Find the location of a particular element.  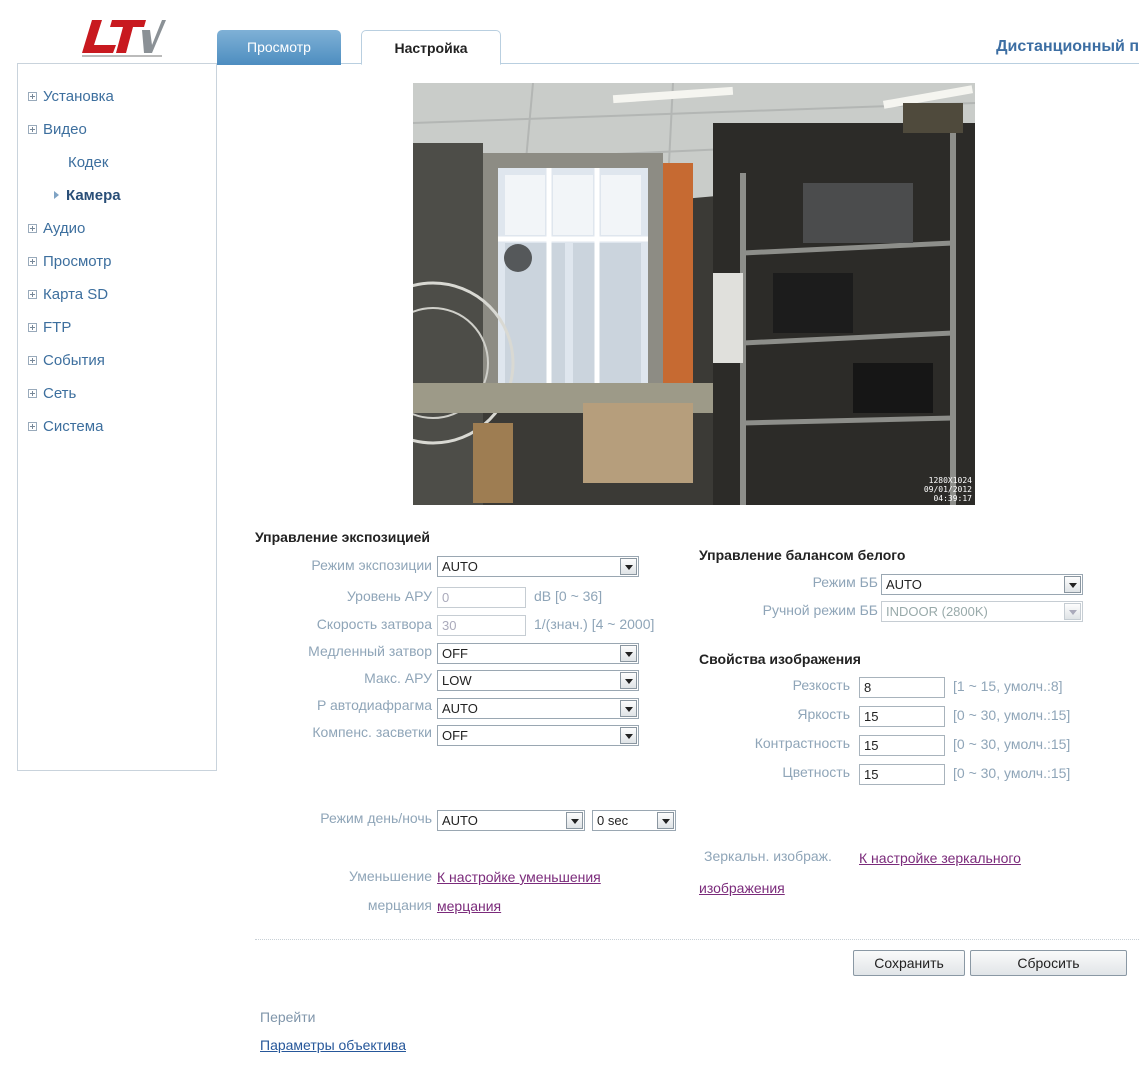

mirror-settings-link-line2: изображения is located at coordinates (742, 888).